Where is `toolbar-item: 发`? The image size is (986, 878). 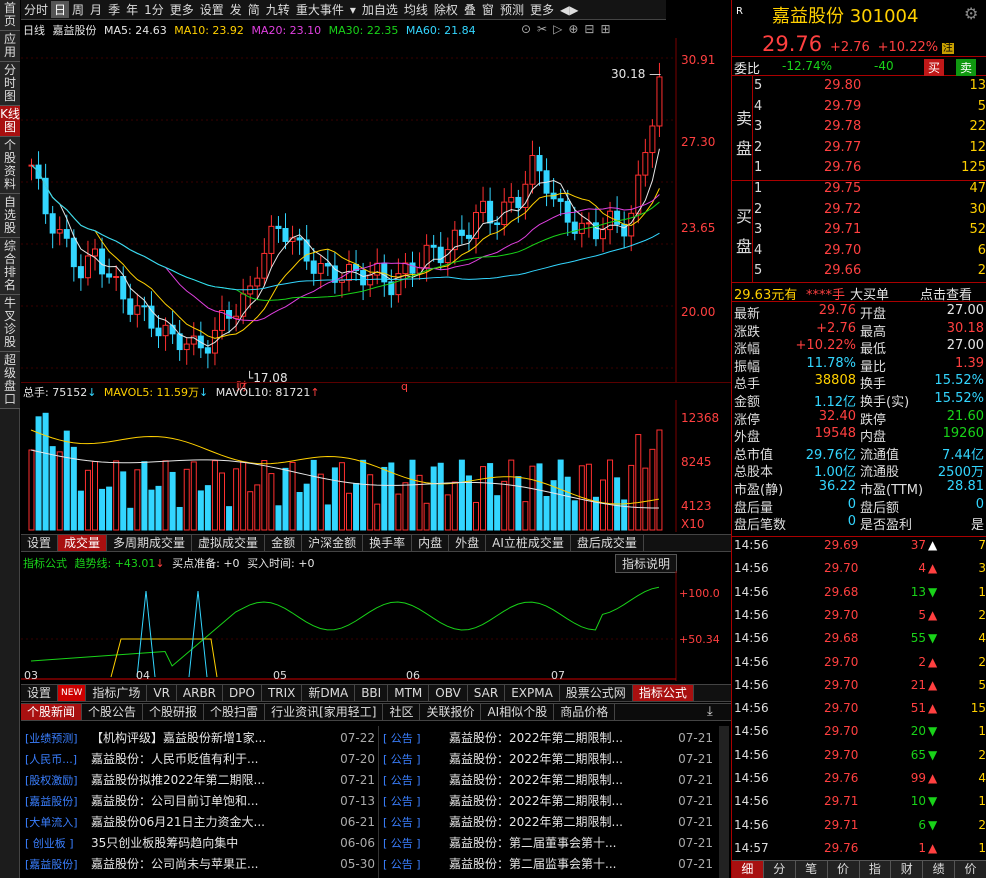 toolbar-item: 发 is located at coordinates (236, 9).